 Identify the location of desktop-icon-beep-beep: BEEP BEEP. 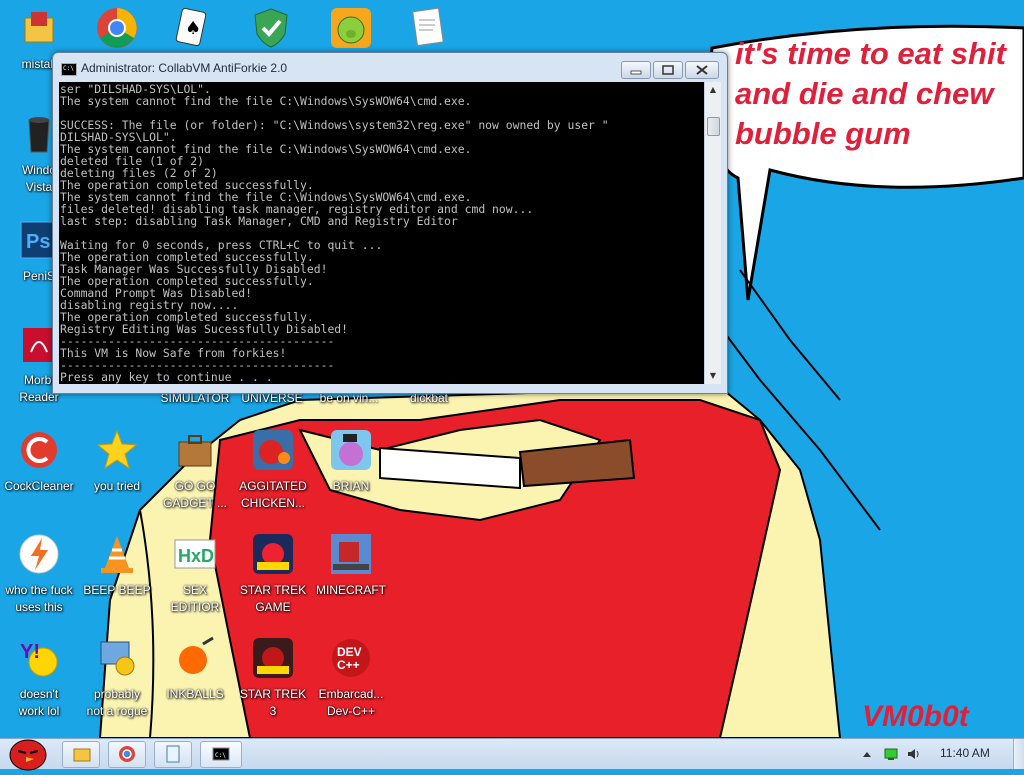
(117, 565).